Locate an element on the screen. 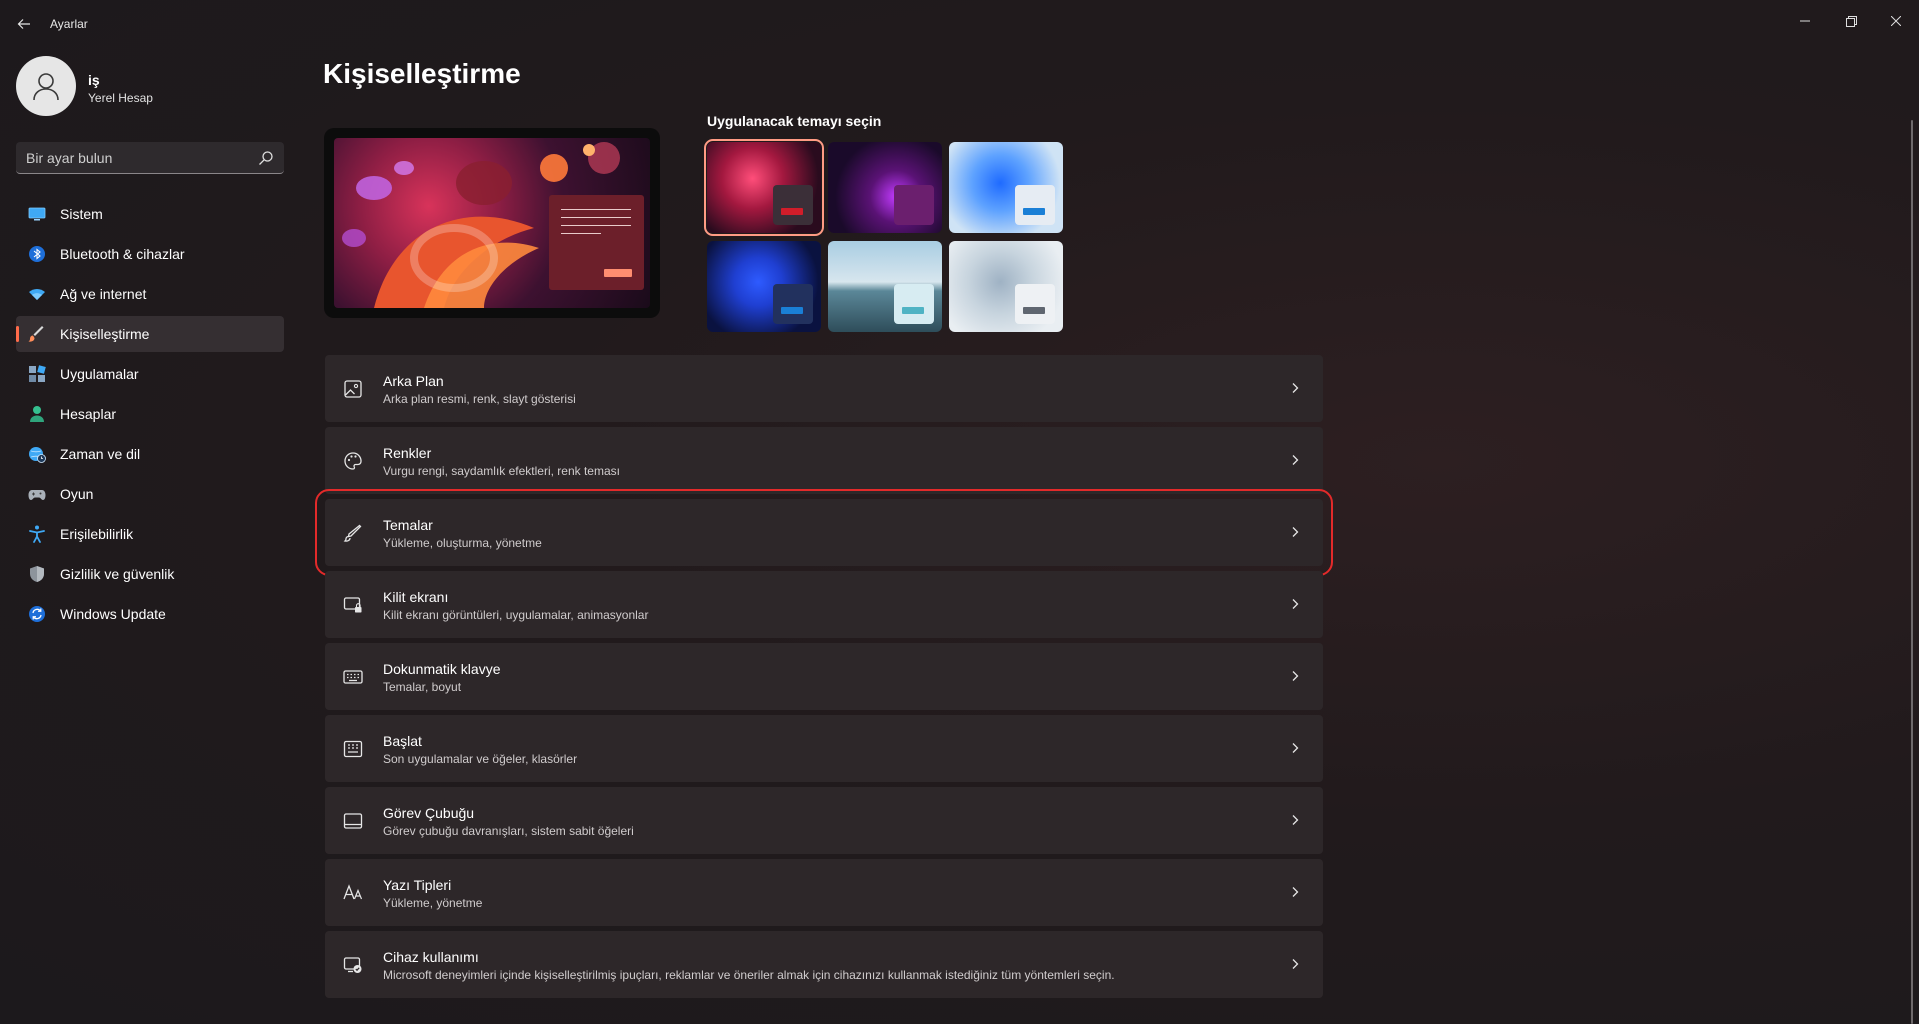 This screenshot has height=1024, width=1919. sidebar-item-label: Ağ ve internet is located at coordinates (103, 294).